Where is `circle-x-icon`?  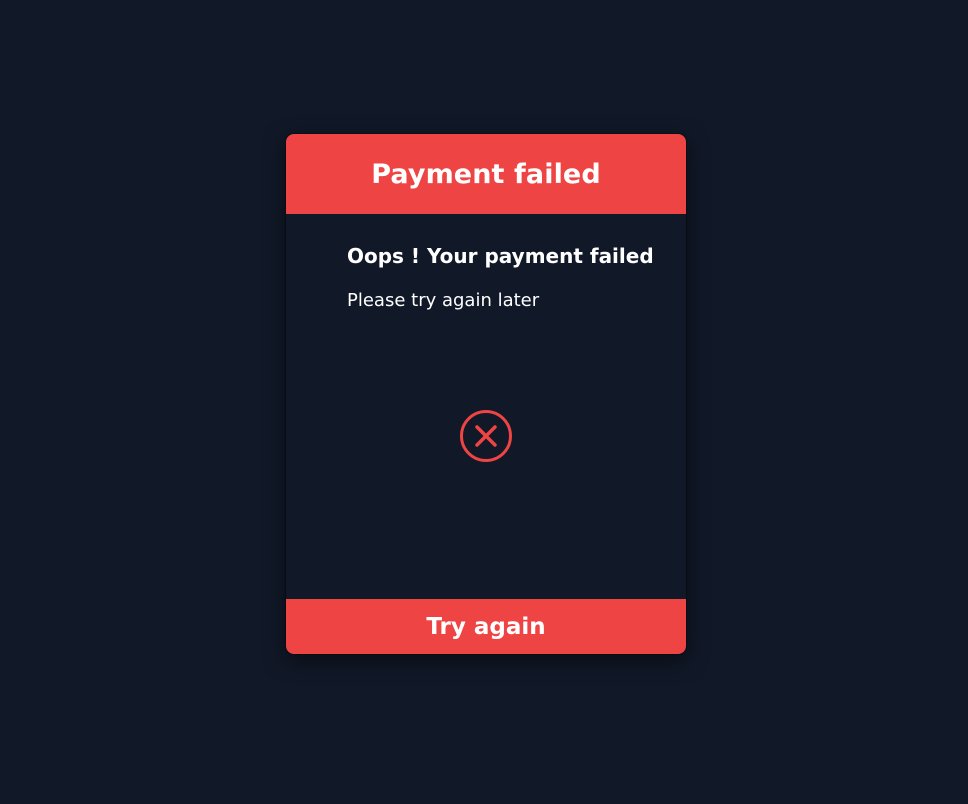
circle-x-icon is located at coordinates (486, 436).